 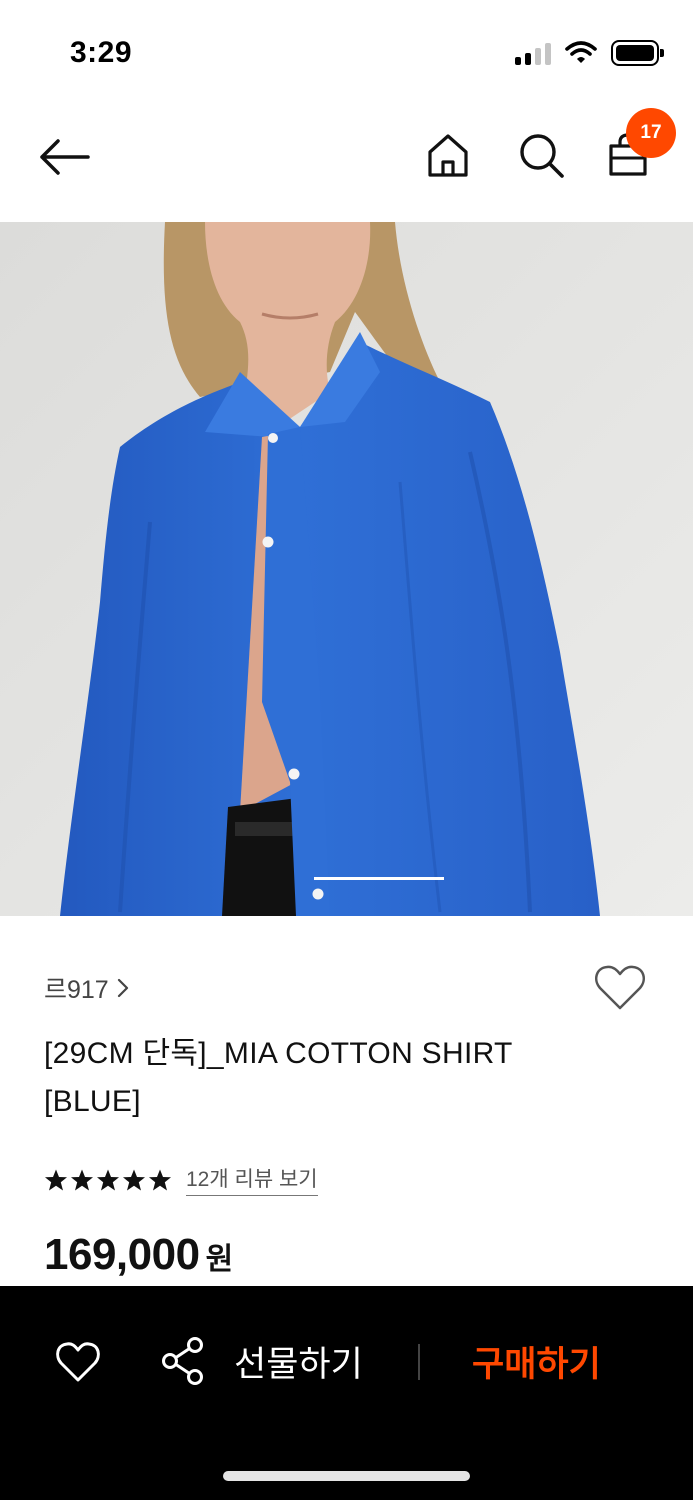 I want to click on search-icon, so click(x=542, y=156).